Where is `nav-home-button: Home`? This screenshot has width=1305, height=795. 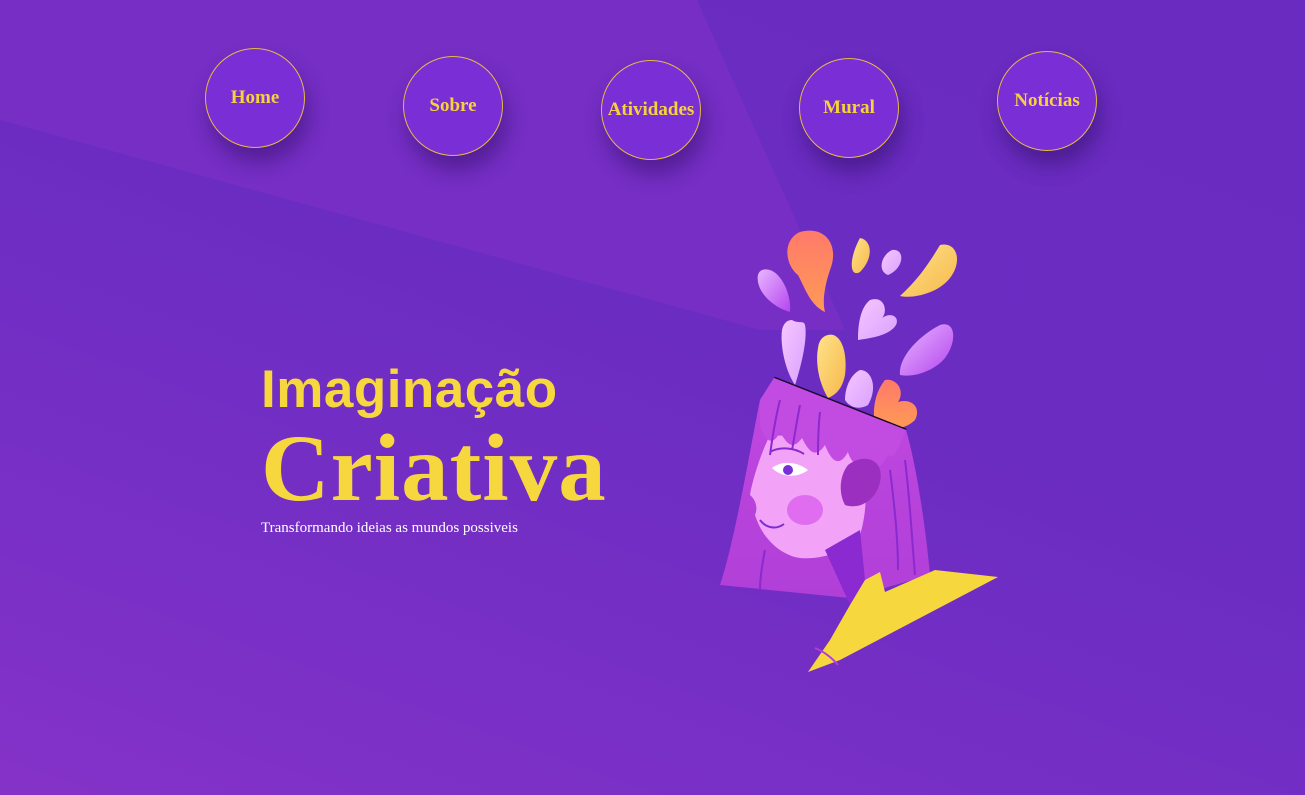 nav-home-button: Home is located at coordinates (255, 98).